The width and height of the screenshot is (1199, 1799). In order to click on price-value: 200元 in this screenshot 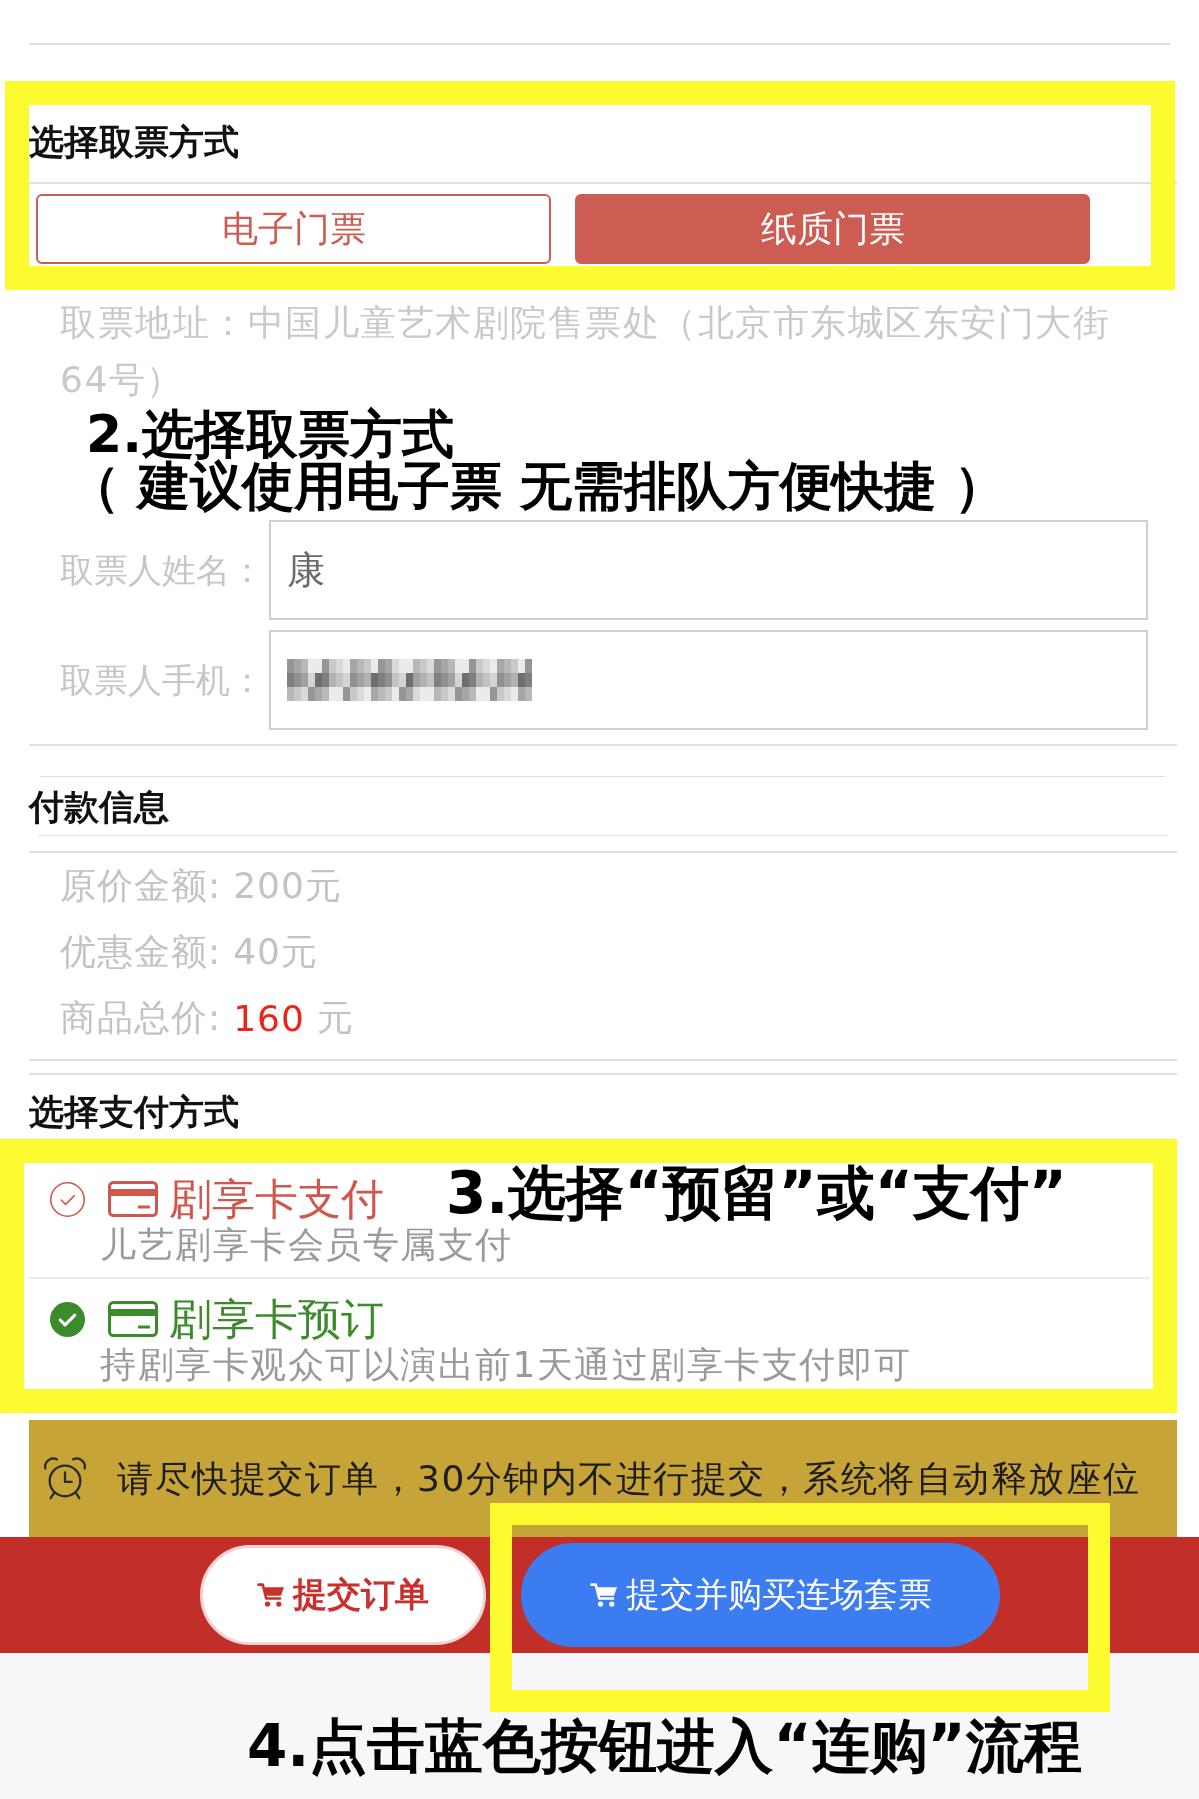, I will do `click(287, 885)`.